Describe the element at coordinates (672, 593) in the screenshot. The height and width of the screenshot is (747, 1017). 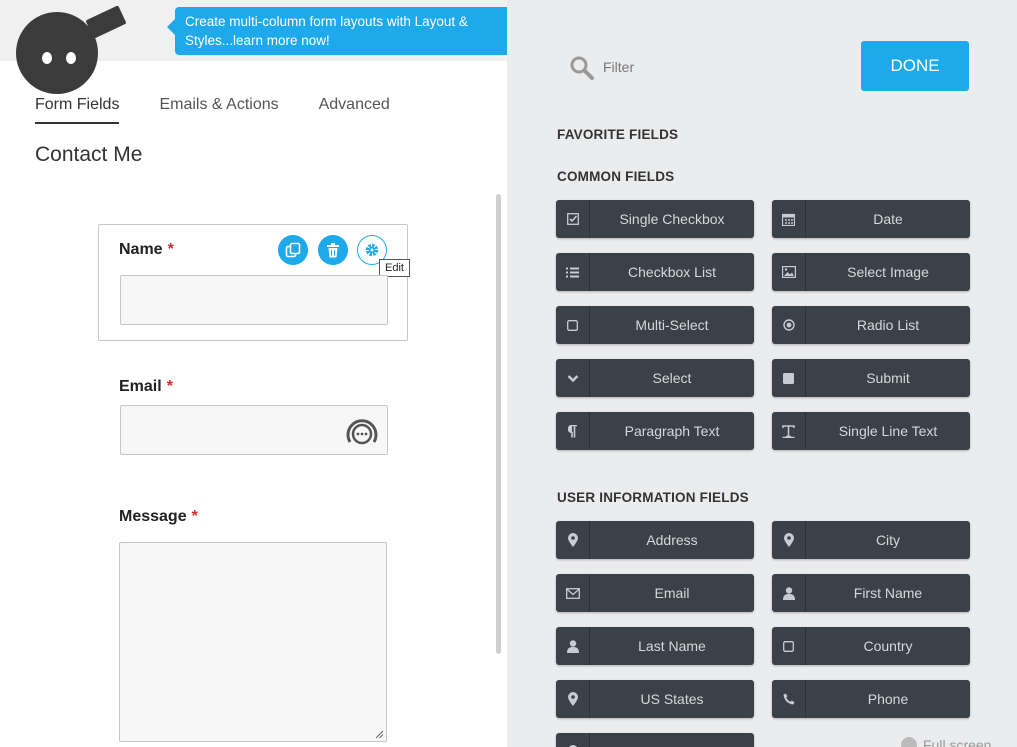
I see `field-button-label: Email` at that location.